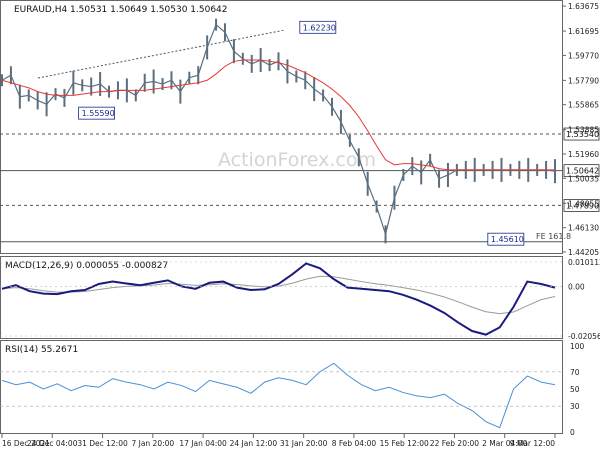  What do you see at coordinates (583, 154) in the screenshot?
I see `price-ytick-label: 1.51960` at bounding box center [583, 154].